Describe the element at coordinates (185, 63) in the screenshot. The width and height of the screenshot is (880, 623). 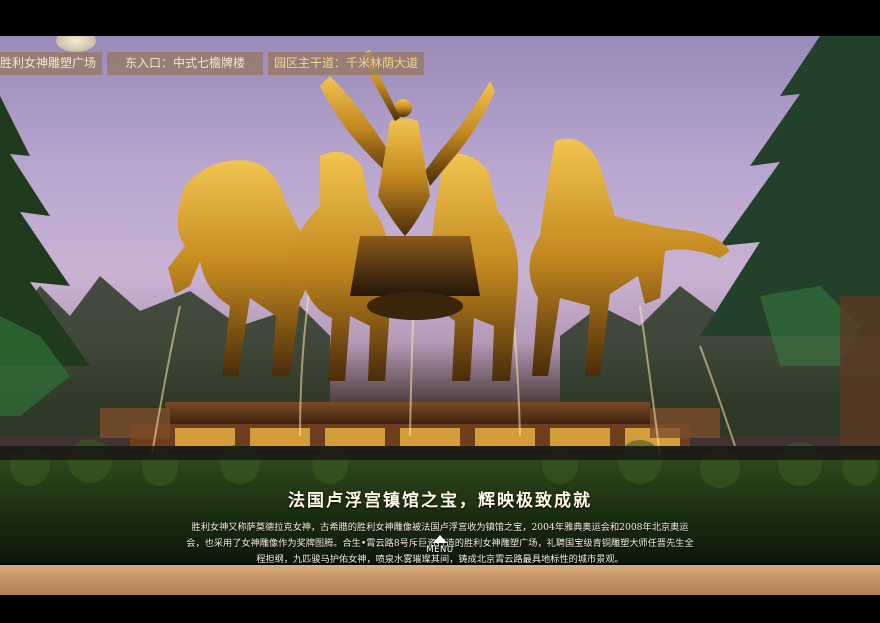
I see `tab-east-entrance: 东入口：中式七檐牌楼` at that location.